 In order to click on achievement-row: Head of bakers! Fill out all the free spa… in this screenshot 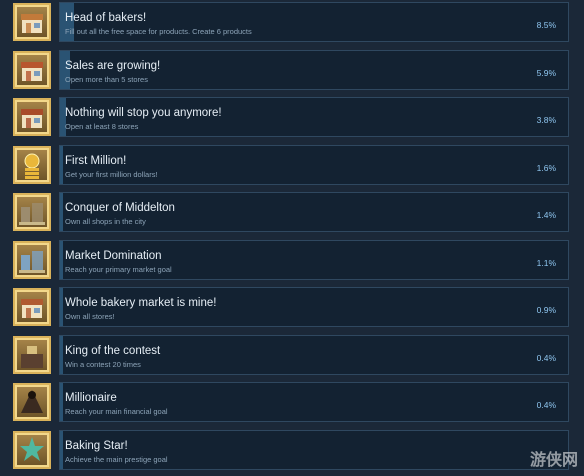, I will do `click(292, 24)`.